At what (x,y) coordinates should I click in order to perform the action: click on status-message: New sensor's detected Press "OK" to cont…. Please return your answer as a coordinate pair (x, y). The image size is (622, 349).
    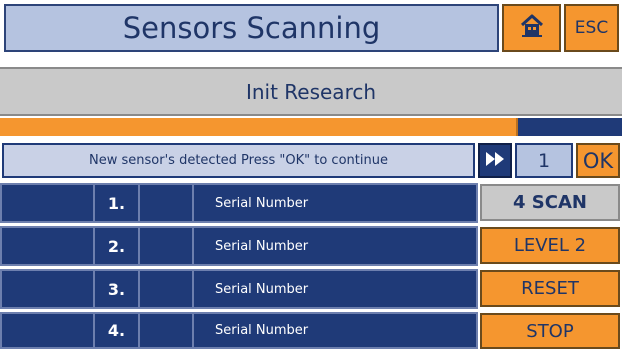
    Looking at the image, I should click on (238, 160).